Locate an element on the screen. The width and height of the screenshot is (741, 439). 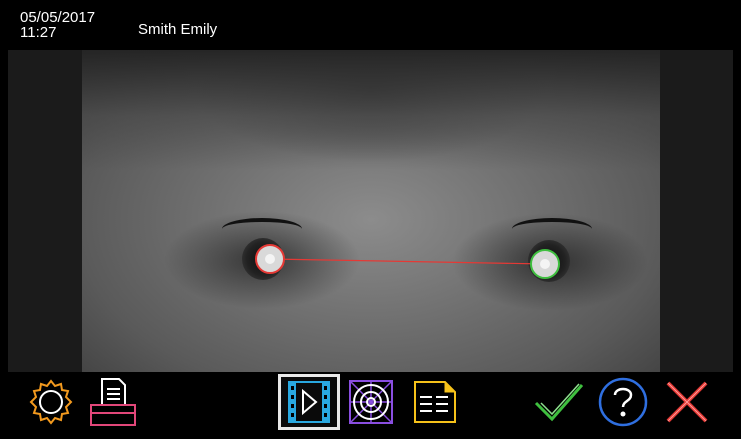
help-icon is located at coordinates (623, 402).